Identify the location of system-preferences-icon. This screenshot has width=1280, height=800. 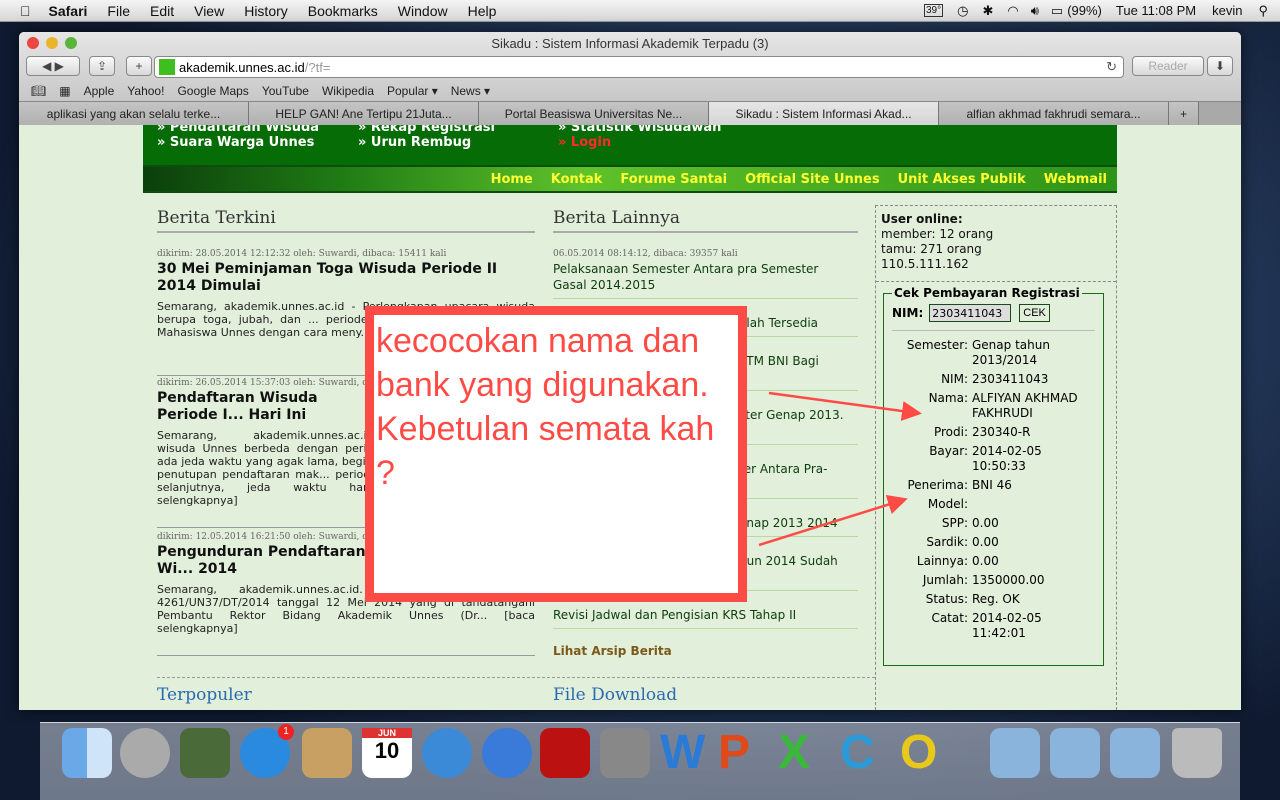
(625, 753).